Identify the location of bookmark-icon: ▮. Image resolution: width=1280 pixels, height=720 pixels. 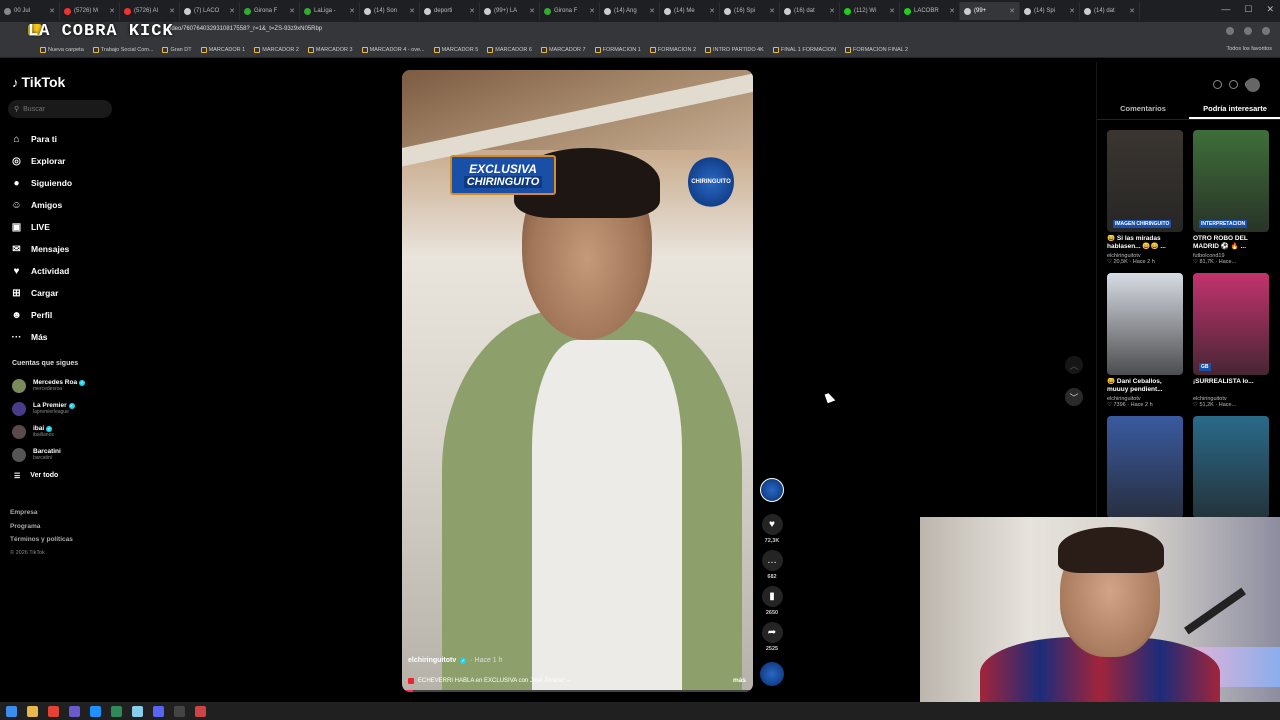
(772, 596).